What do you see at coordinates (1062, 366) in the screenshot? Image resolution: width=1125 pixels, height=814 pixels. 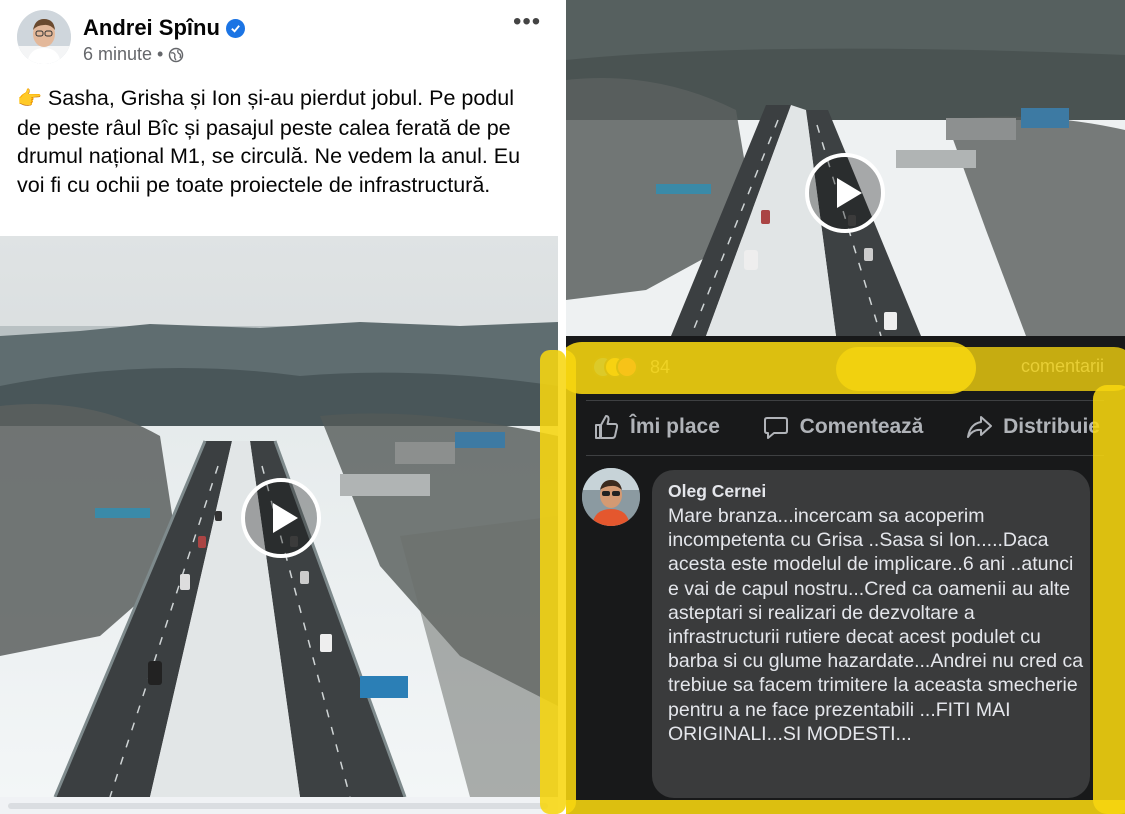 I see `comments-count: comentarii` at bounding box center [1062, 366].